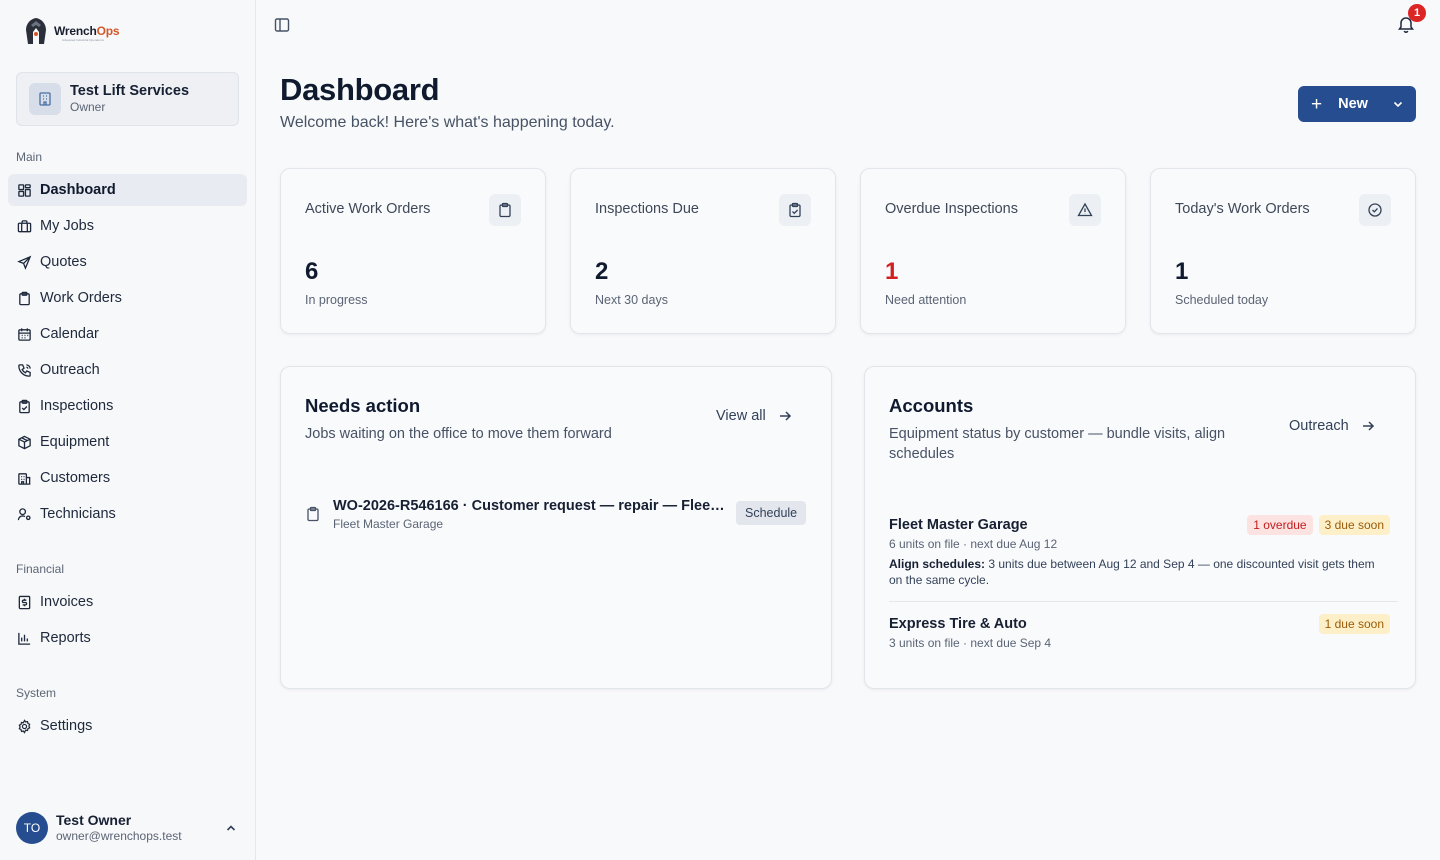 This screenshot has width=1440, height=860. Describe the element at coordinates (70, 370) in the screenshot. I see `sidebar-item-label: Outreach` at that location.